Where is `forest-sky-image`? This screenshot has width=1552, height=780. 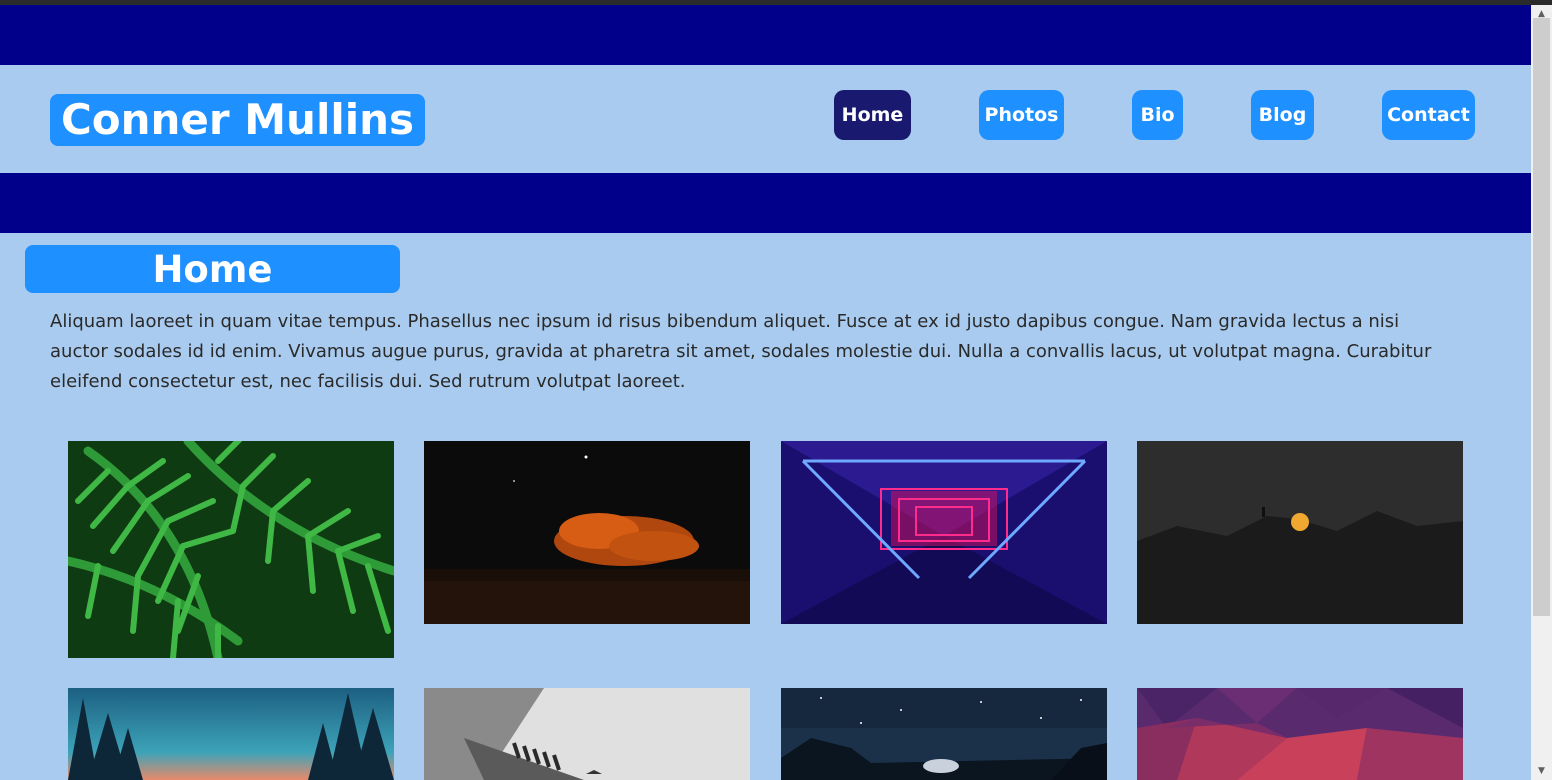 forest-sky-image is located at coordinates (231, 734).